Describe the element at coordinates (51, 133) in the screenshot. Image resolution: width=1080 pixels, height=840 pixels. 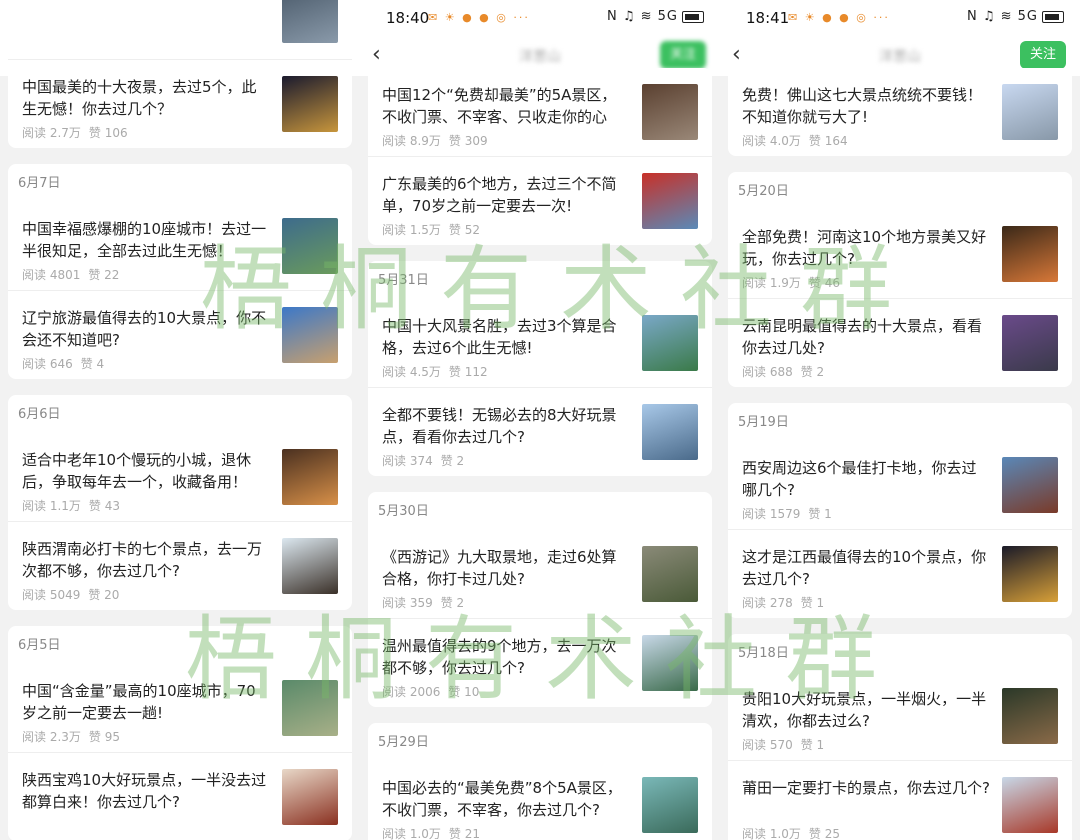
I see `read-count: 阅读 2.7万` at that location.